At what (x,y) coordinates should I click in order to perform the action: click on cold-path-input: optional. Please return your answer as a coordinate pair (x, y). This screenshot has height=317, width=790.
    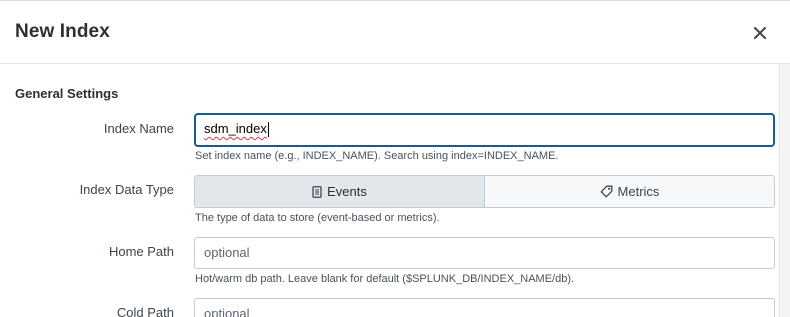
    Looking at the image, I should click on (484, 307).